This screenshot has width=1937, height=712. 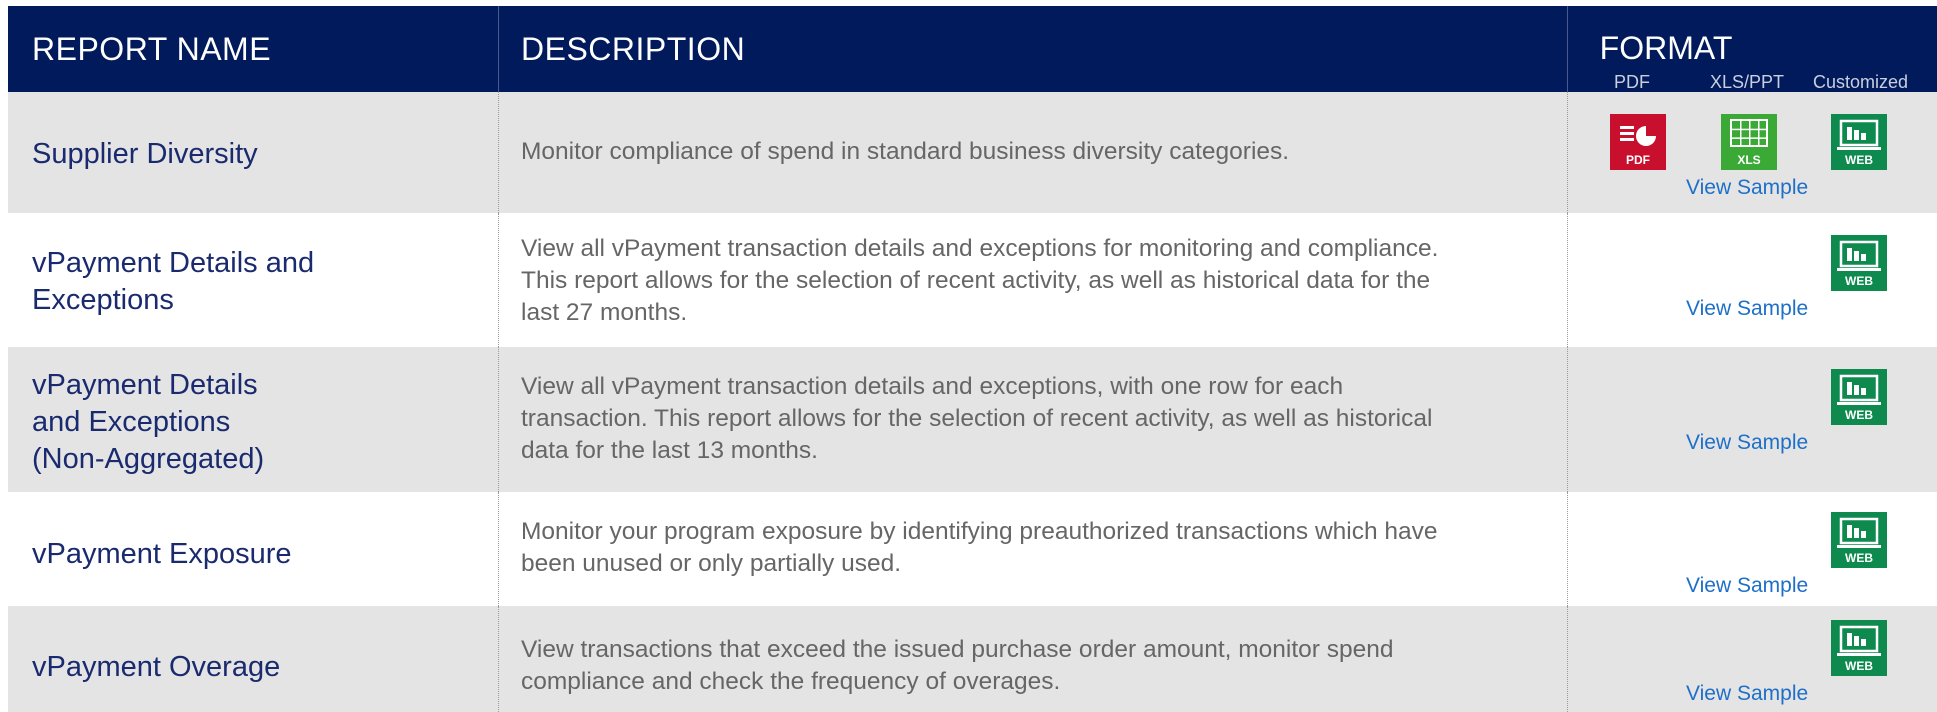 I want to click on report-name: Supplier Diversity, so click(x=145, y=154).